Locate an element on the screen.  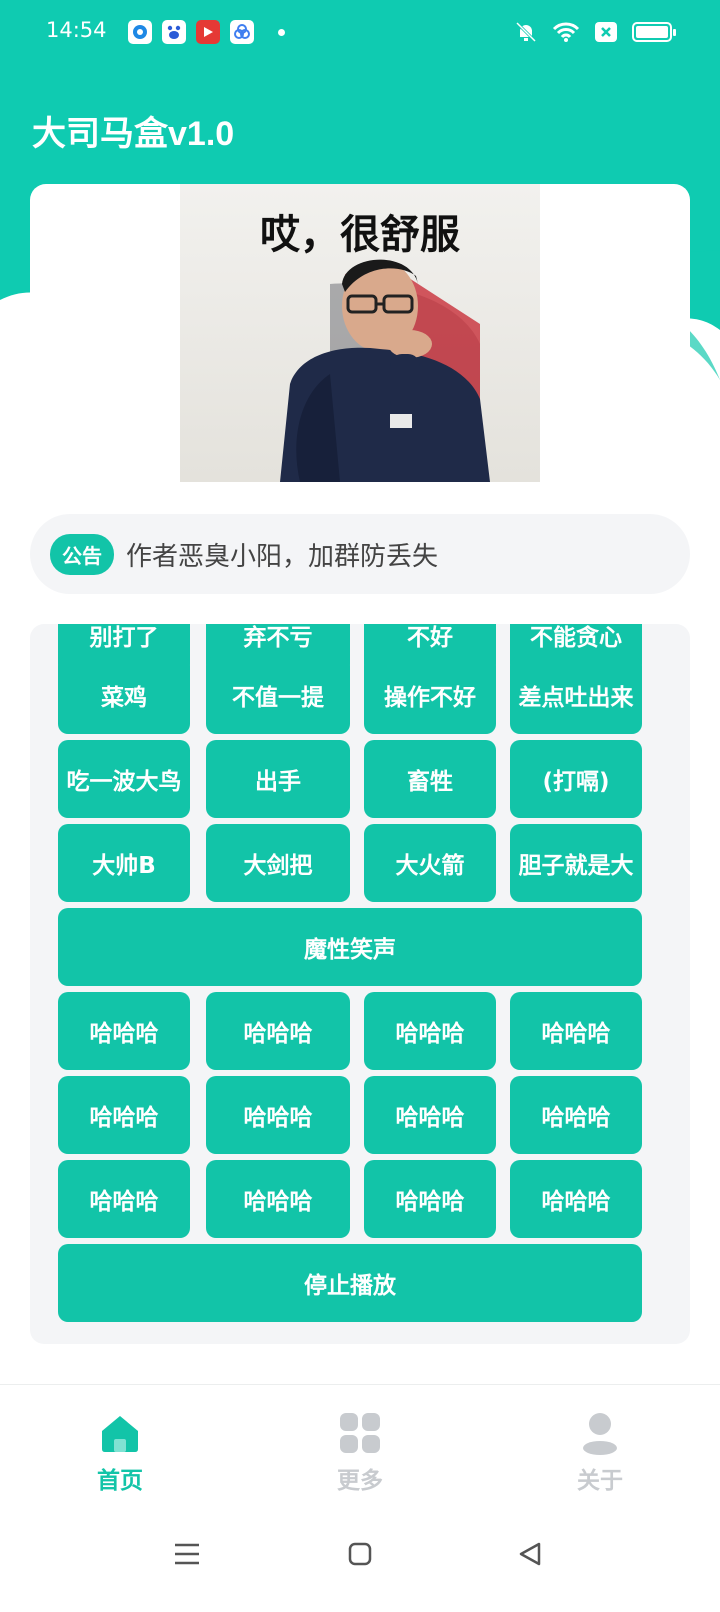
app-title: 大司马盒v1.0 is located at coordinates (133, 134).